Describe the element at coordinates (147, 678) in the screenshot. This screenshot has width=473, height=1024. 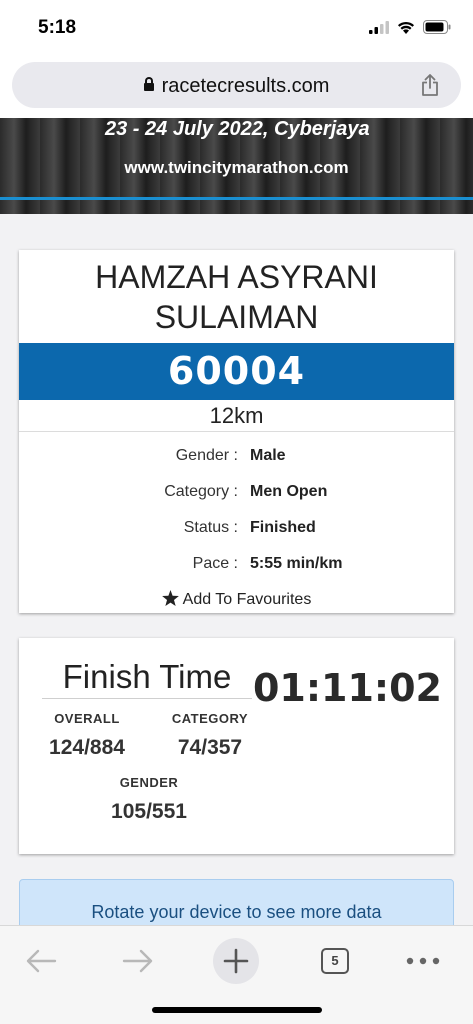
I see `finish-time-heading: Finish Time` at that location.